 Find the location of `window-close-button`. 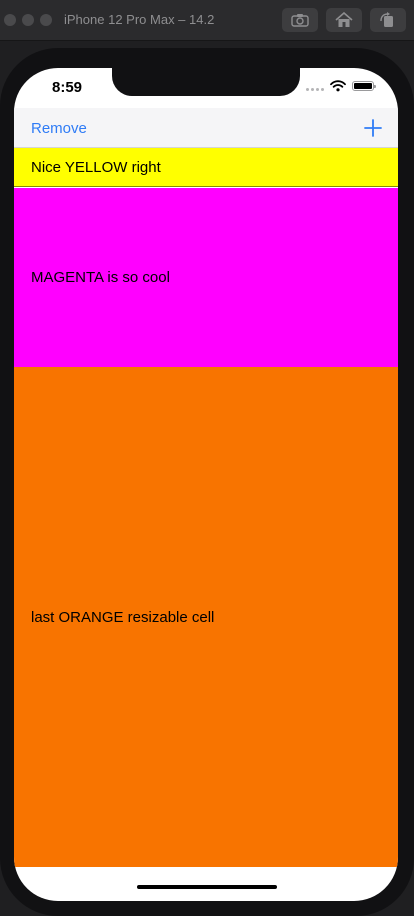

window-close-button is located at coordinates (10, 20).